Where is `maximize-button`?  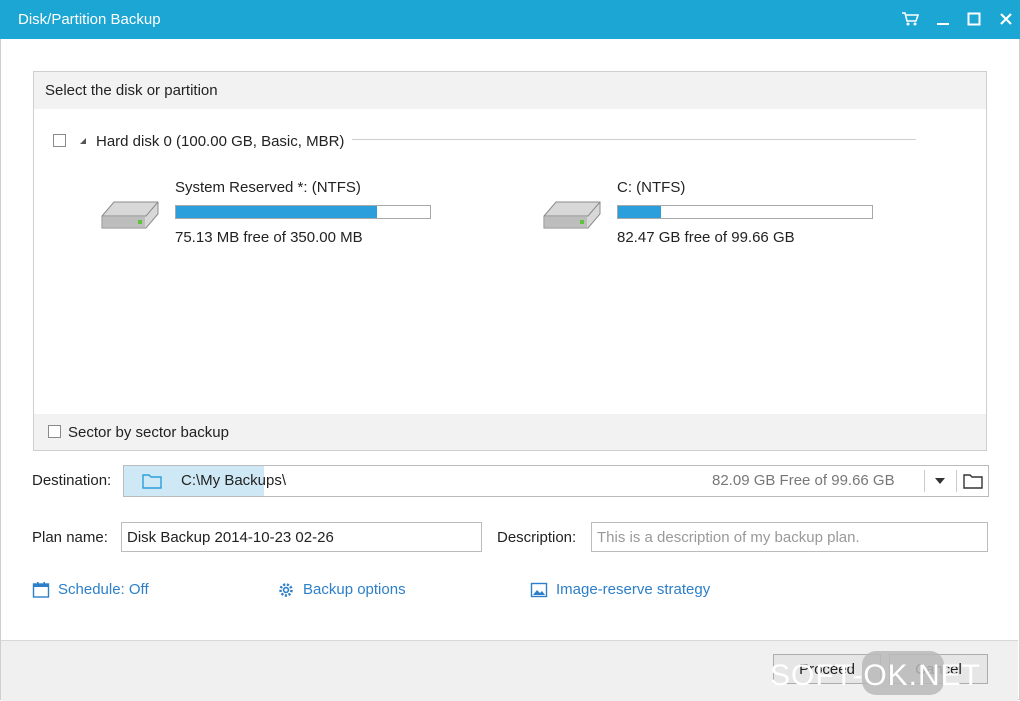
maximize-button is located at coordinates (974, 19).